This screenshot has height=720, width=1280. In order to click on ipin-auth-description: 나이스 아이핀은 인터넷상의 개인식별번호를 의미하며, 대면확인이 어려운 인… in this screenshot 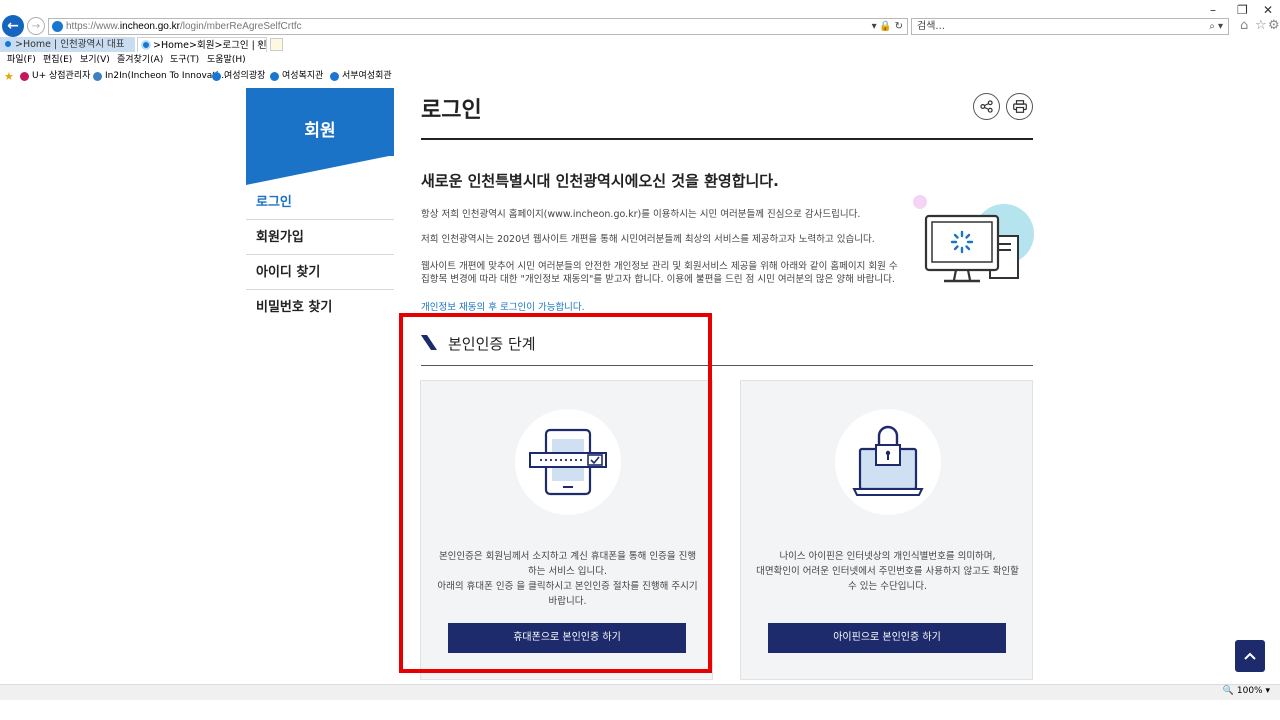, I will do `click(887, 571)`.